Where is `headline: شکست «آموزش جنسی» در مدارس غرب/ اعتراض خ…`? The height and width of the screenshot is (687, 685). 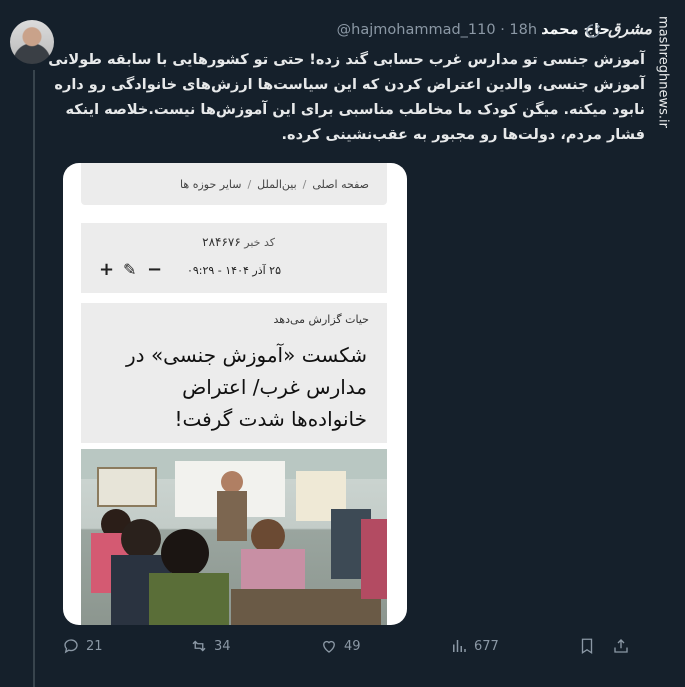
headline: شکست «آموزش جنسی» در مدارس غرب/ اعتراض خ… is located at coordinates (246, 387).